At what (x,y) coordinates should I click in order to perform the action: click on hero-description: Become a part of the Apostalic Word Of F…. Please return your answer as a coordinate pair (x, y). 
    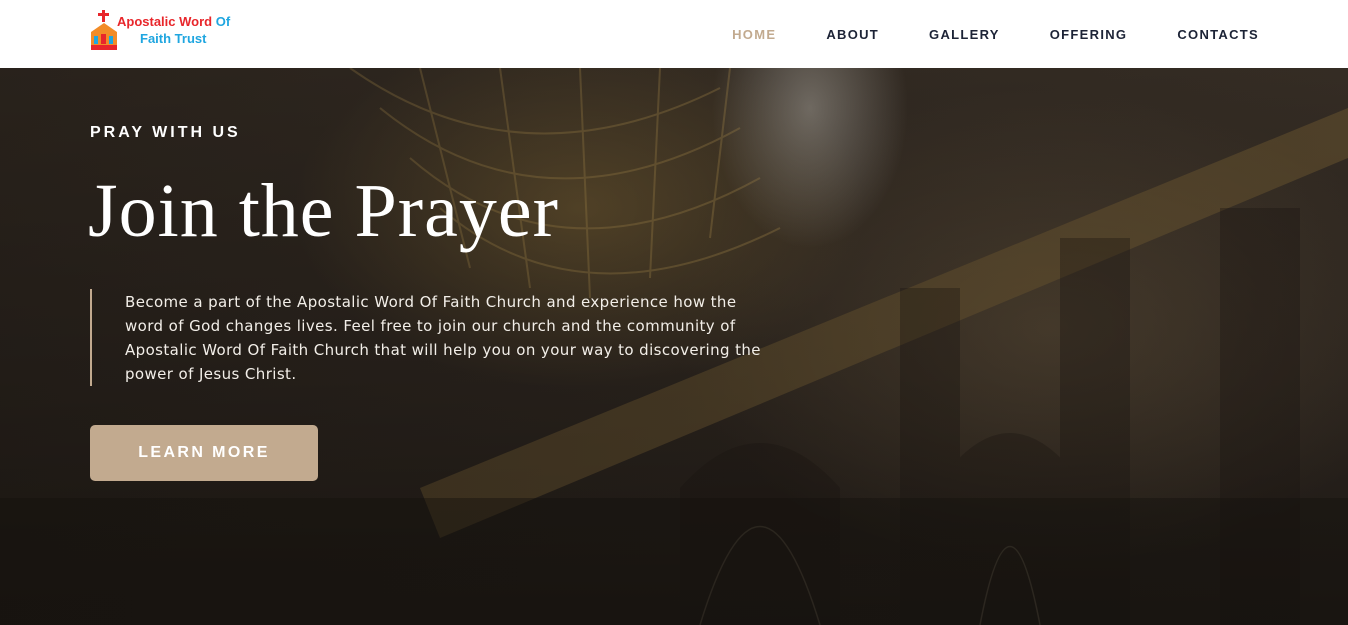
    Looking at the image, I should click on (443, 338).